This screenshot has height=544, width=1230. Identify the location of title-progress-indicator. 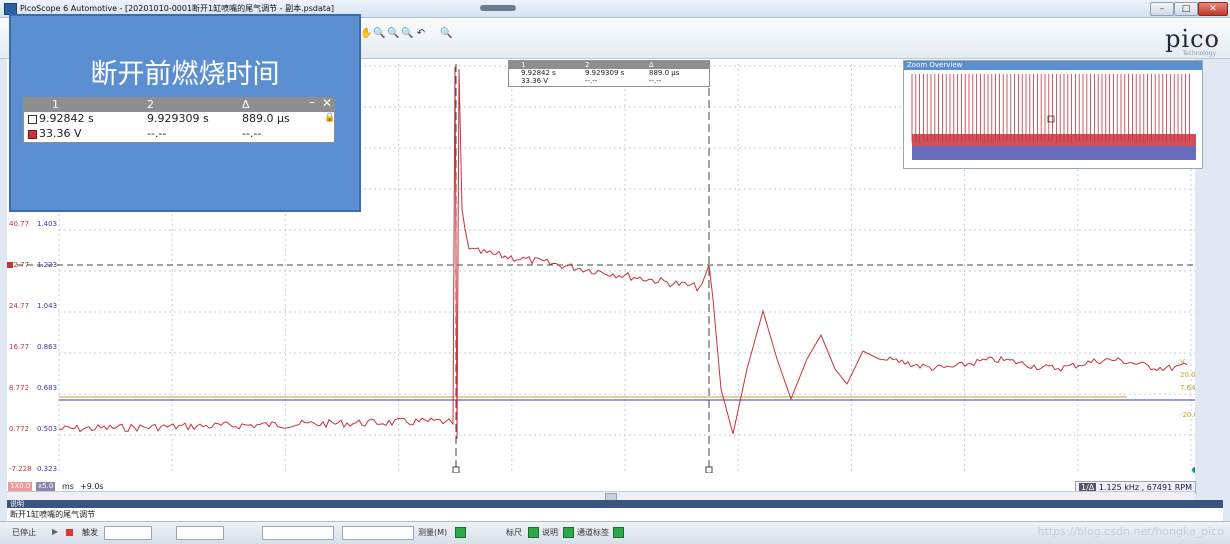
(498, 8).